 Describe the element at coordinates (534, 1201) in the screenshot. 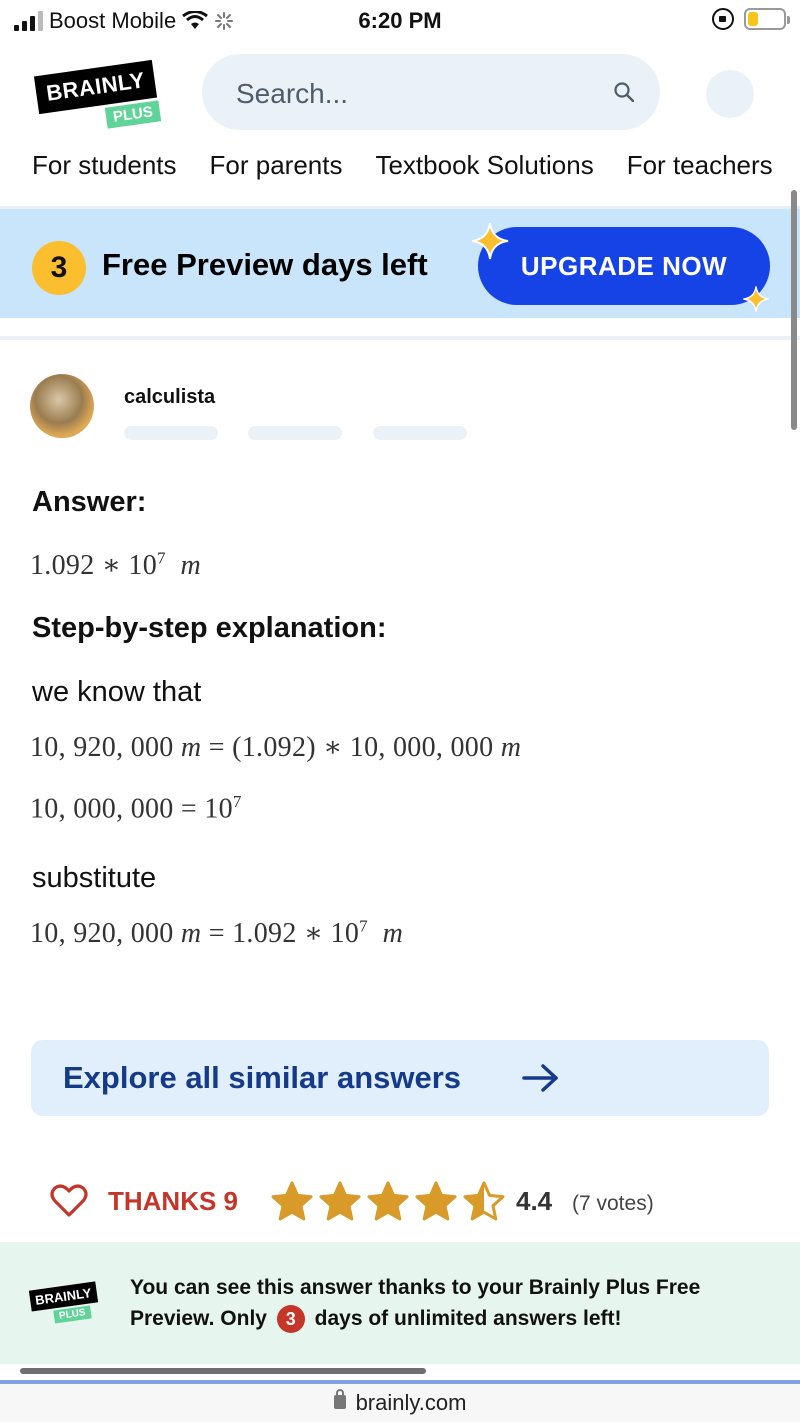

I see `rating-value: 4.4` at that location.